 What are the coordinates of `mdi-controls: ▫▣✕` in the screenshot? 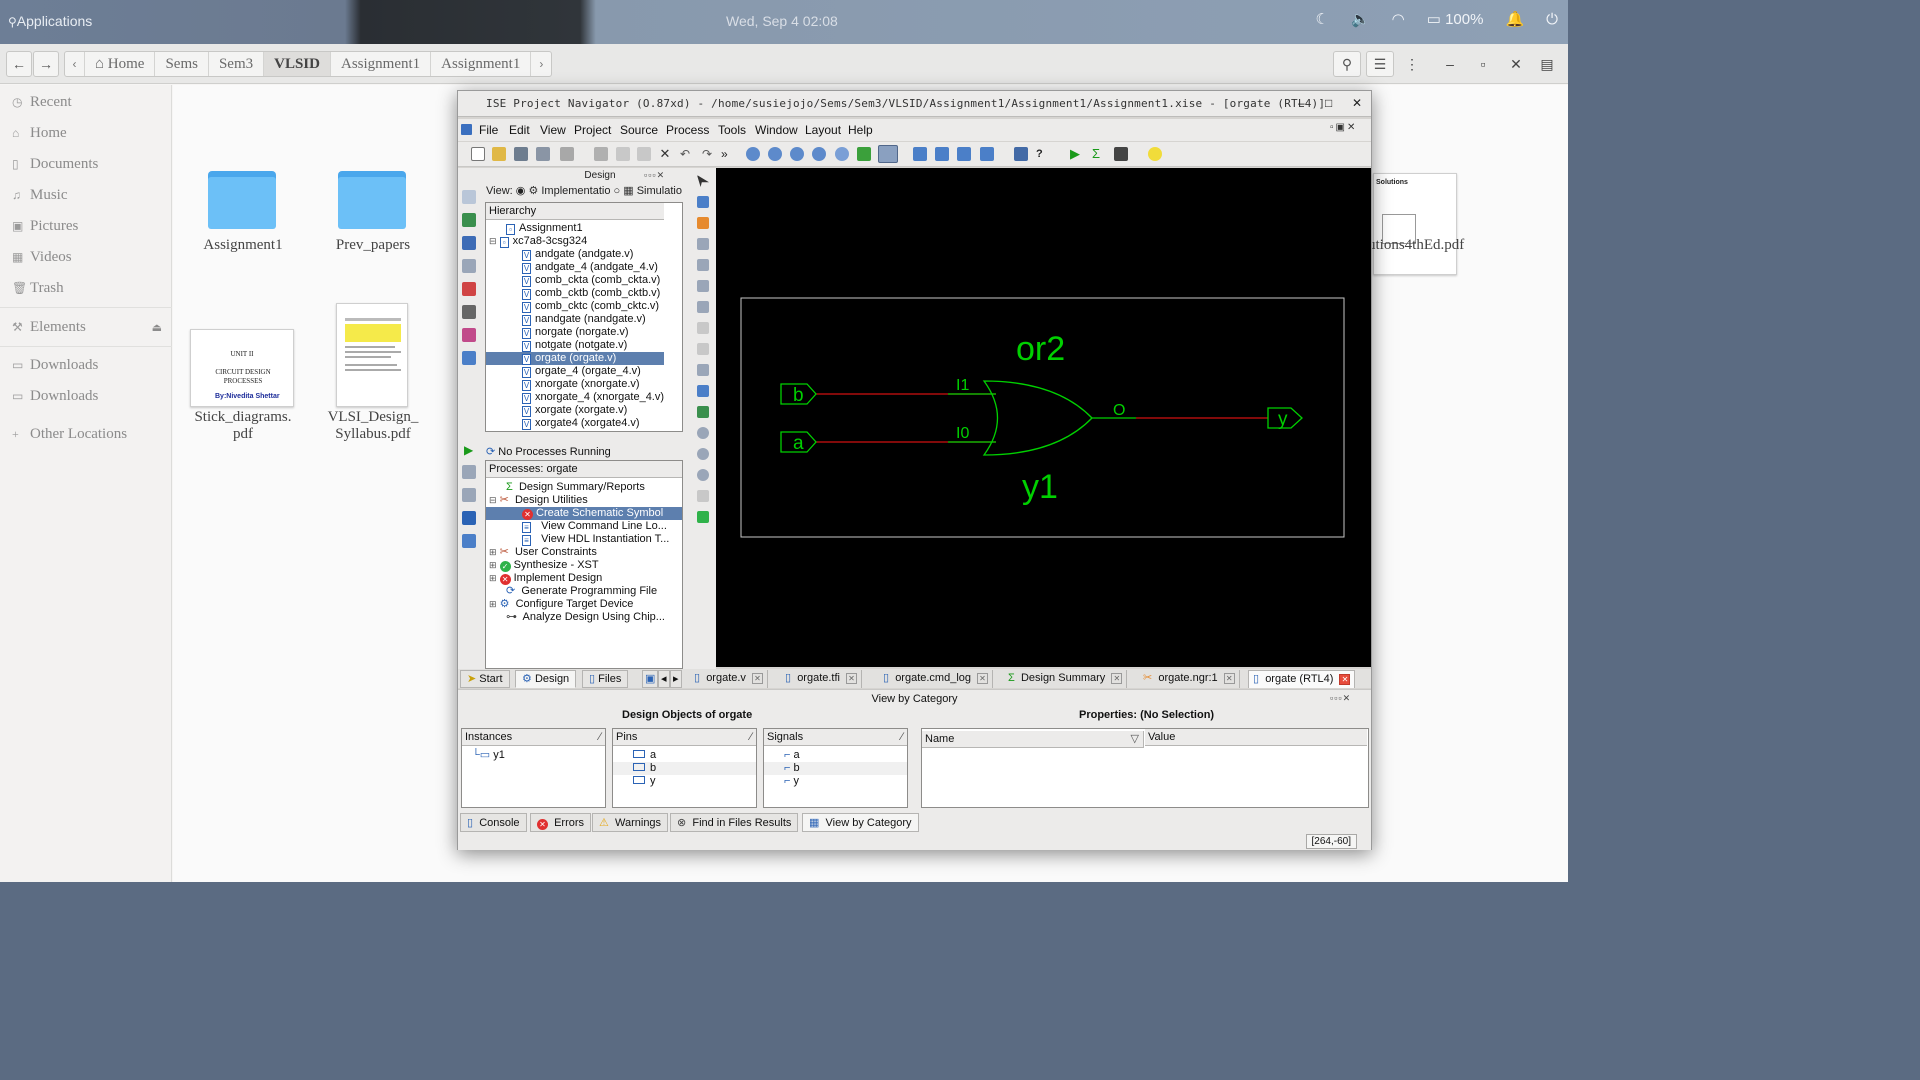 It's located at (1343, 127).